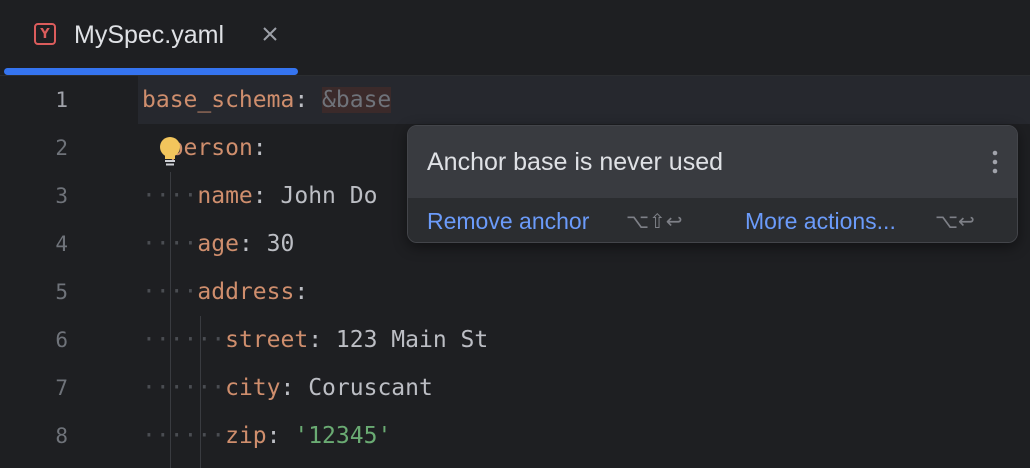 The height and width of the screenshot is (468, 1030). Describe the element at coordinates (218, 100) in the screenshot. I see `yaml-key: base_schema` at that location.